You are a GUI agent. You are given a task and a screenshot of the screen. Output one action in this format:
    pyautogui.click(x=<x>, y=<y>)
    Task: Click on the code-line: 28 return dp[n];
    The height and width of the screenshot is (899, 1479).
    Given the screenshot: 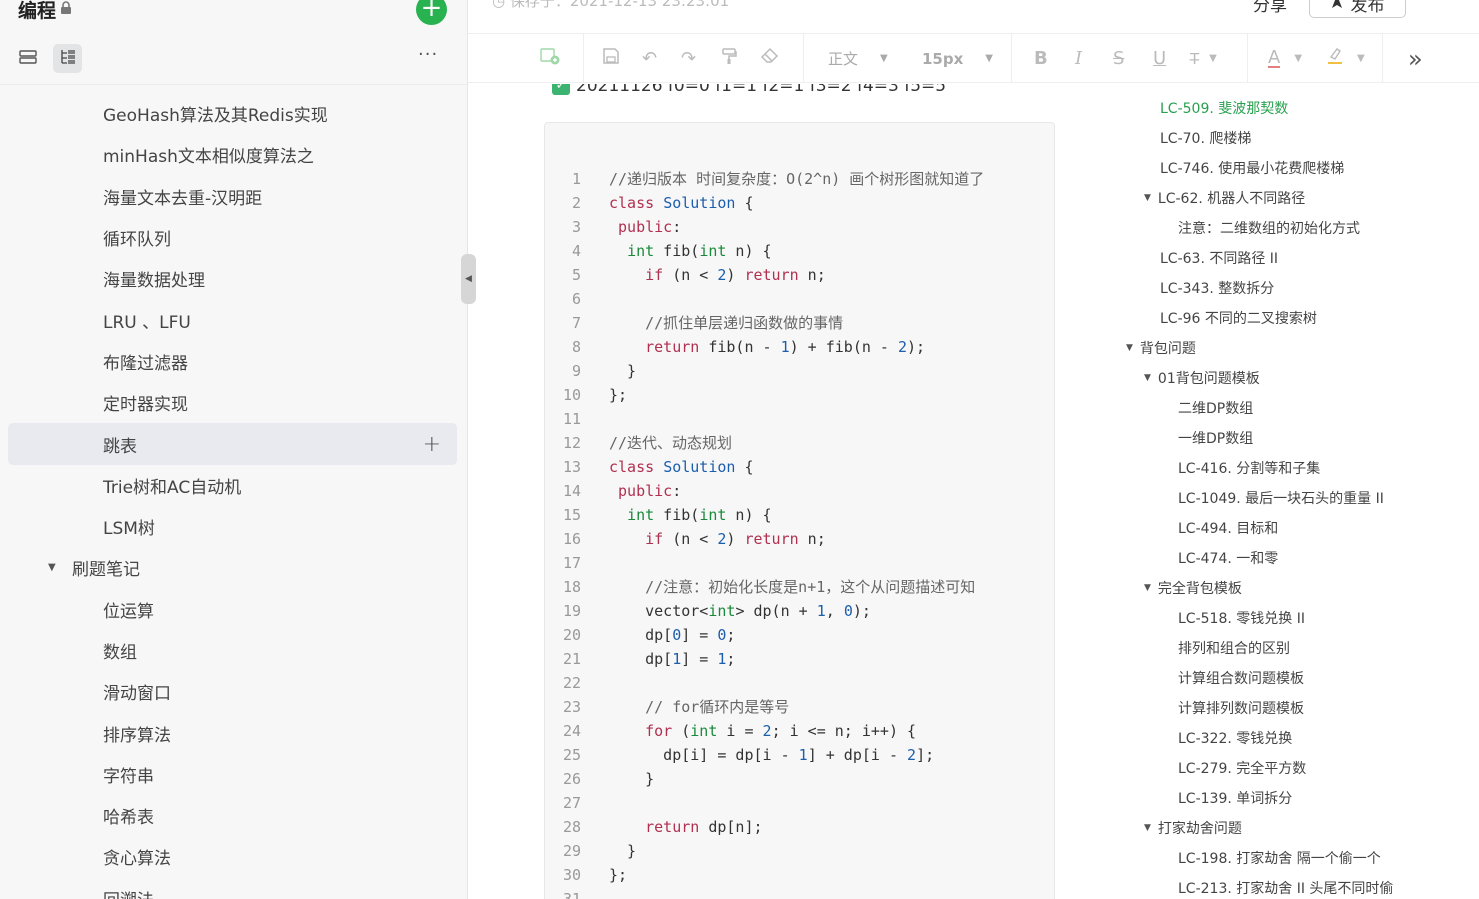 What is the action you would take?
    pyautogui.click(x=799, y=827)
    